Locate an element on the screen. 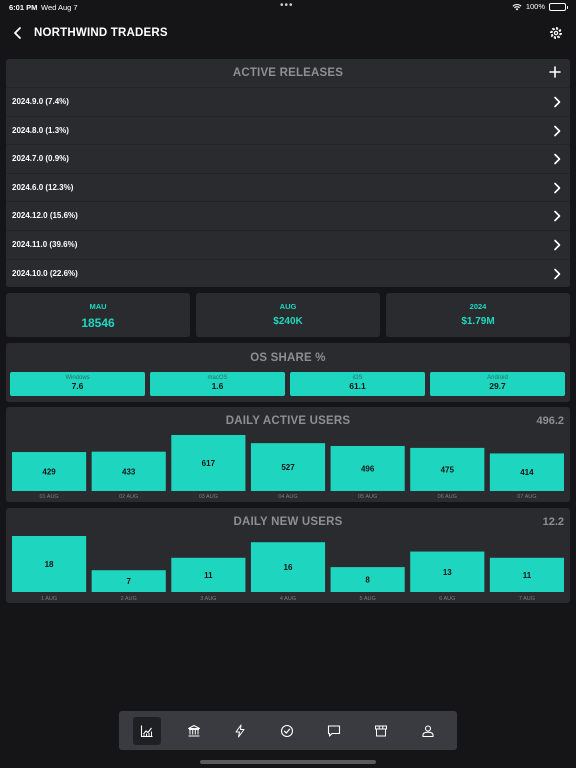 This screenshot has height=768, width=576. stat-key: AUG is located at coordinates (288, 306).